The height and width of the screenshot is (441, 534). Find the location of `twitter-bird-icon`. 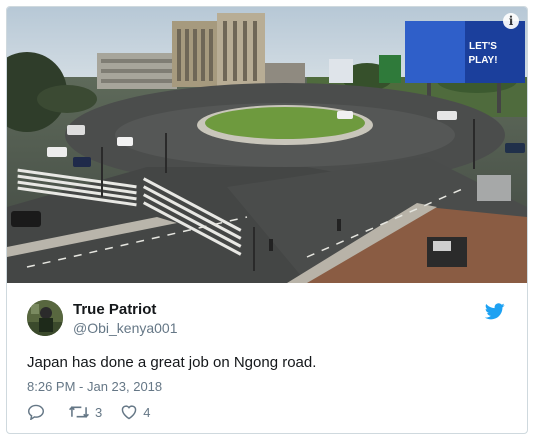

twitter-bird-icon is located at coordinates (494, 311).